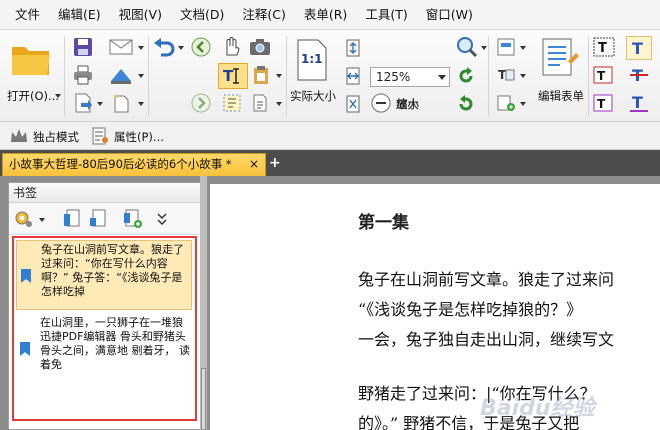  Describe the element at coordinates (470, 309) in the screenshot. I see `page-text-line: “《浅谈兔子是怎样吃掉狼的？》` at that location.